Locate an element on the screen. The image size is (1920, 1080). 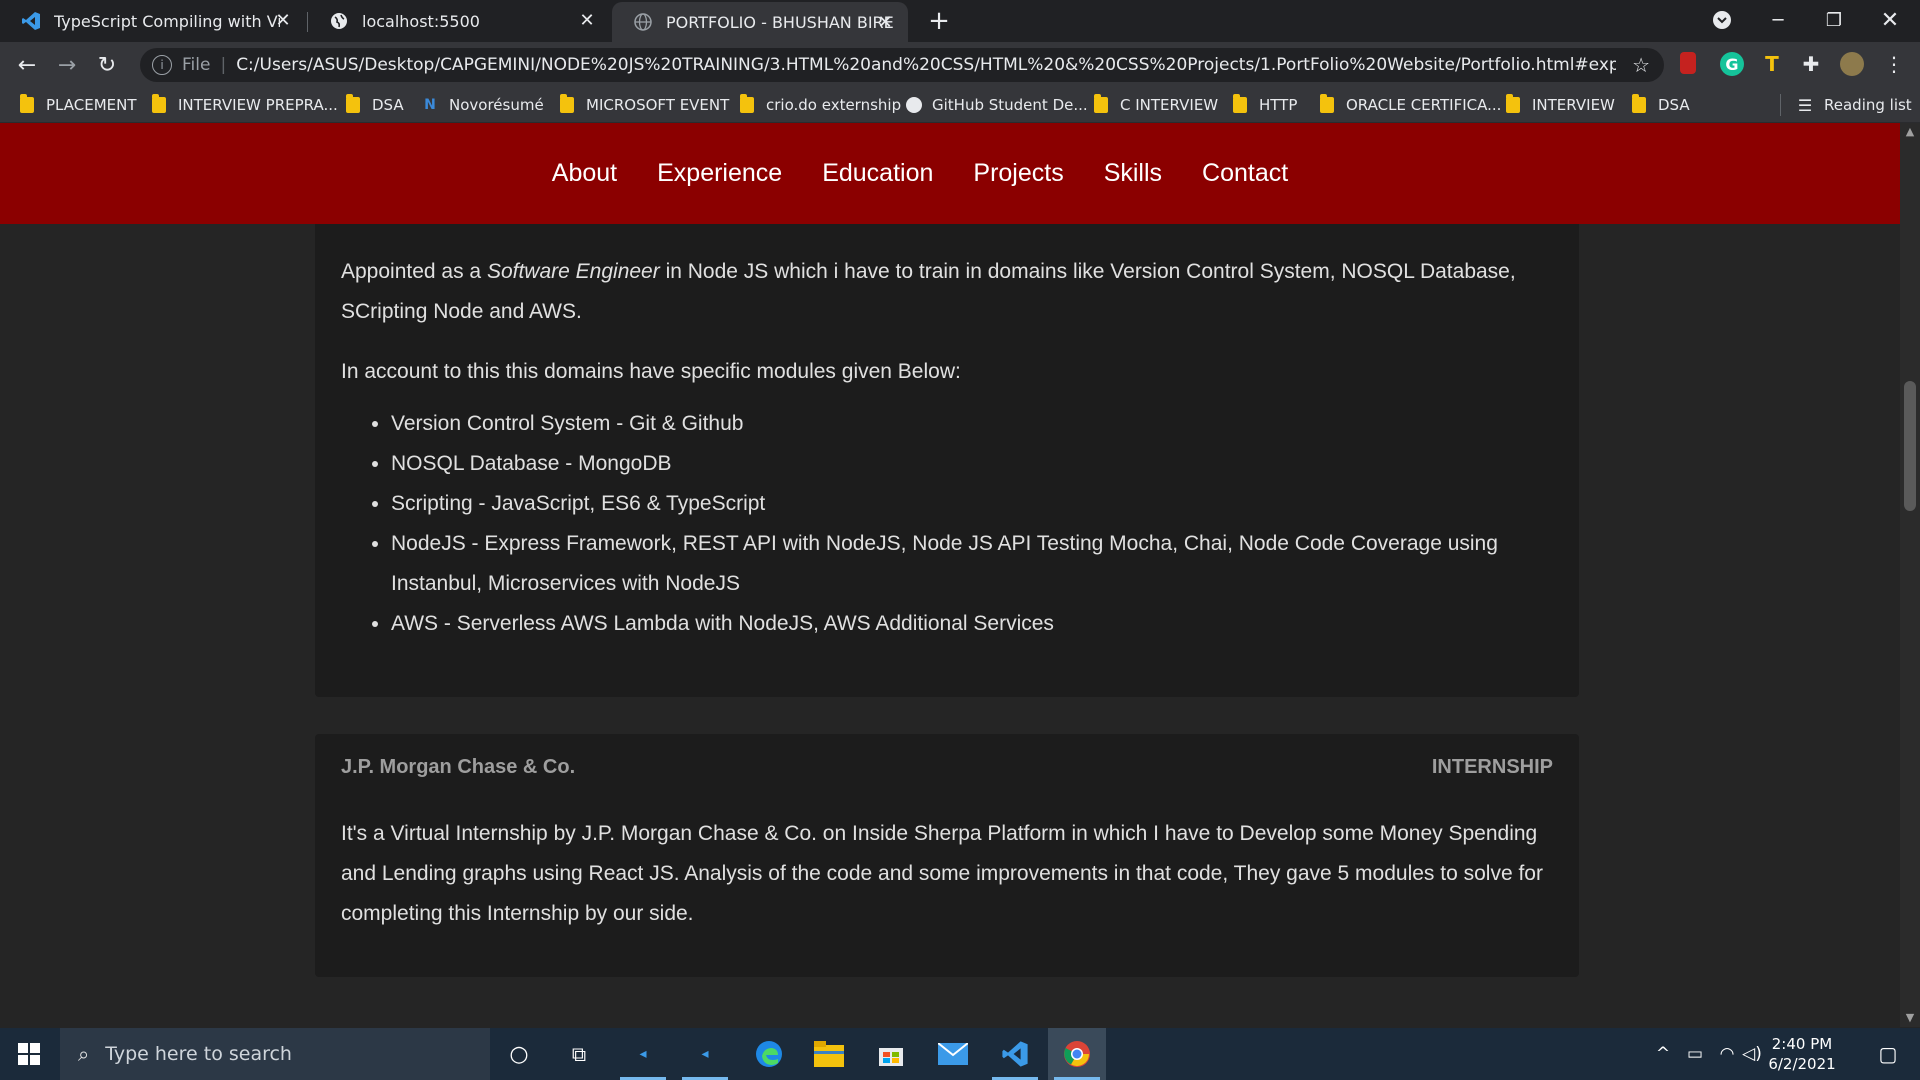
back-icon: ← is located at coordinates (27, 65).